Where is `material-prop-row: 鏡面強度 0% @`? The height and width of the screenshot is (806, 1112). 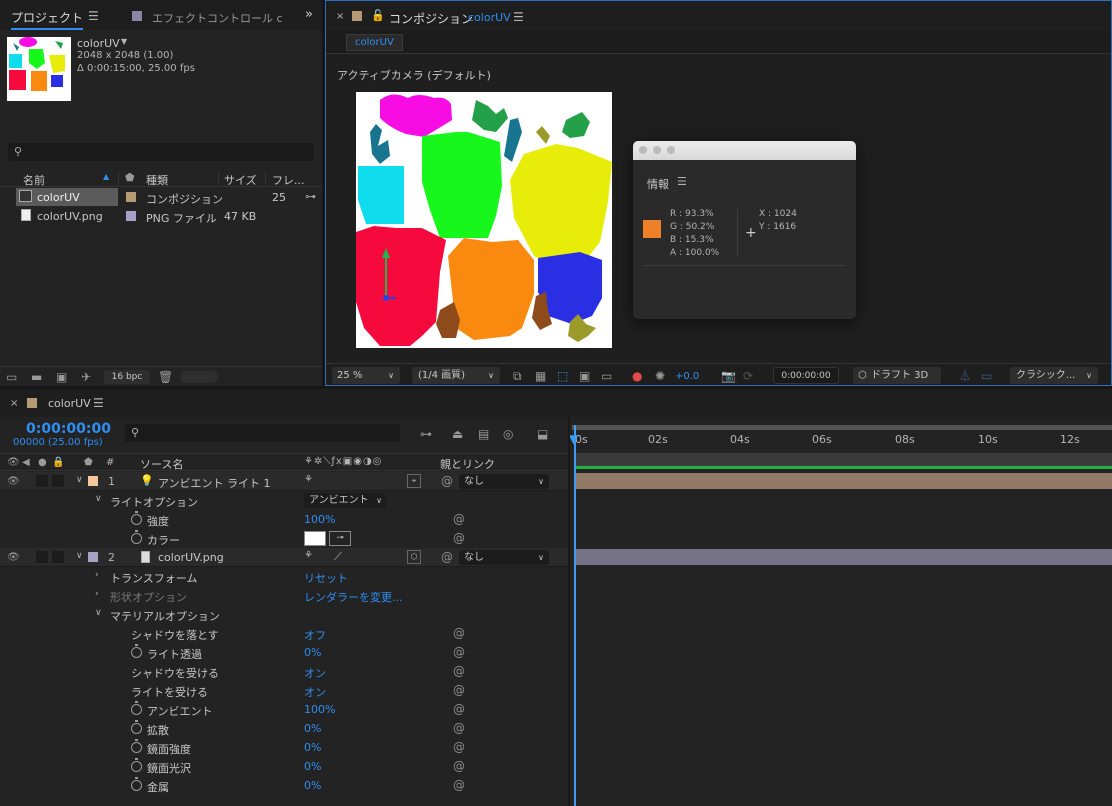 material-prop-row: 鏡面強度 0% @ is located at coordinates (284, 747).